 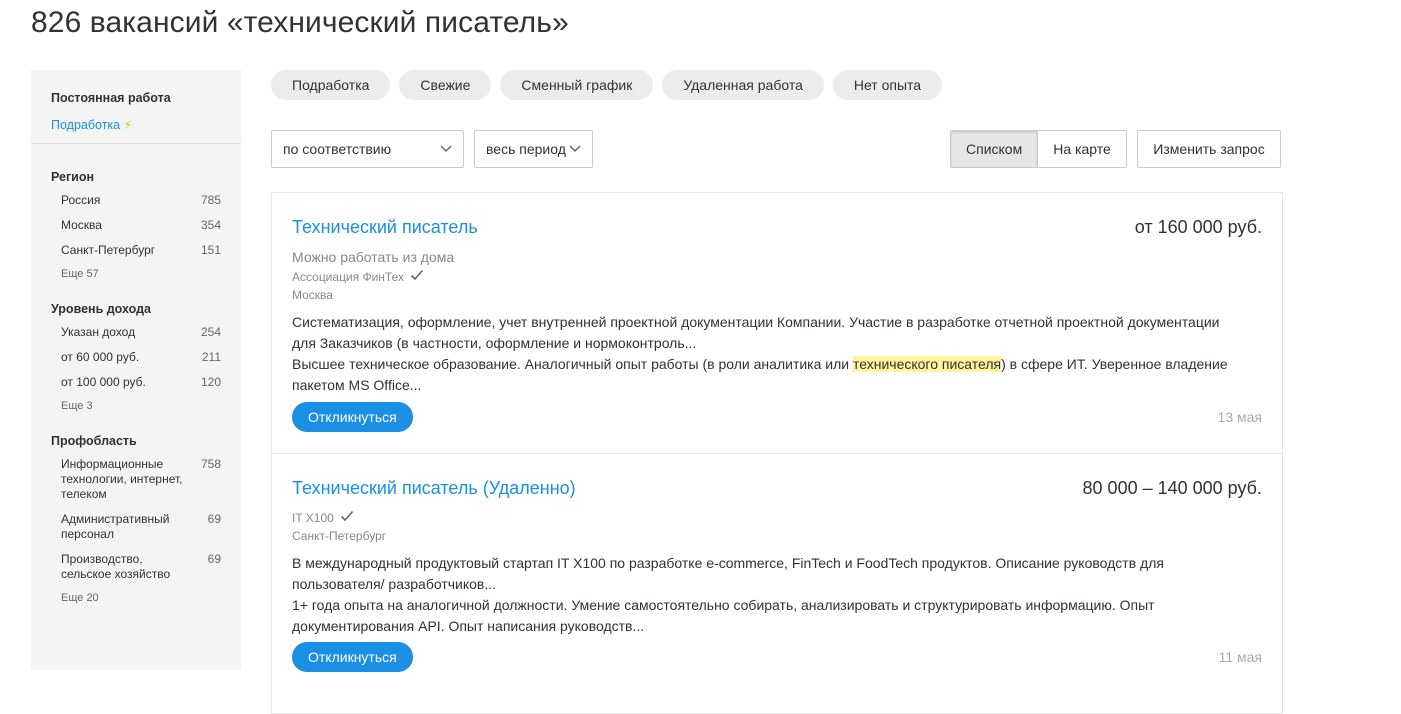 I want to click on period-select-value: весь период, so click(x=526, y=149).